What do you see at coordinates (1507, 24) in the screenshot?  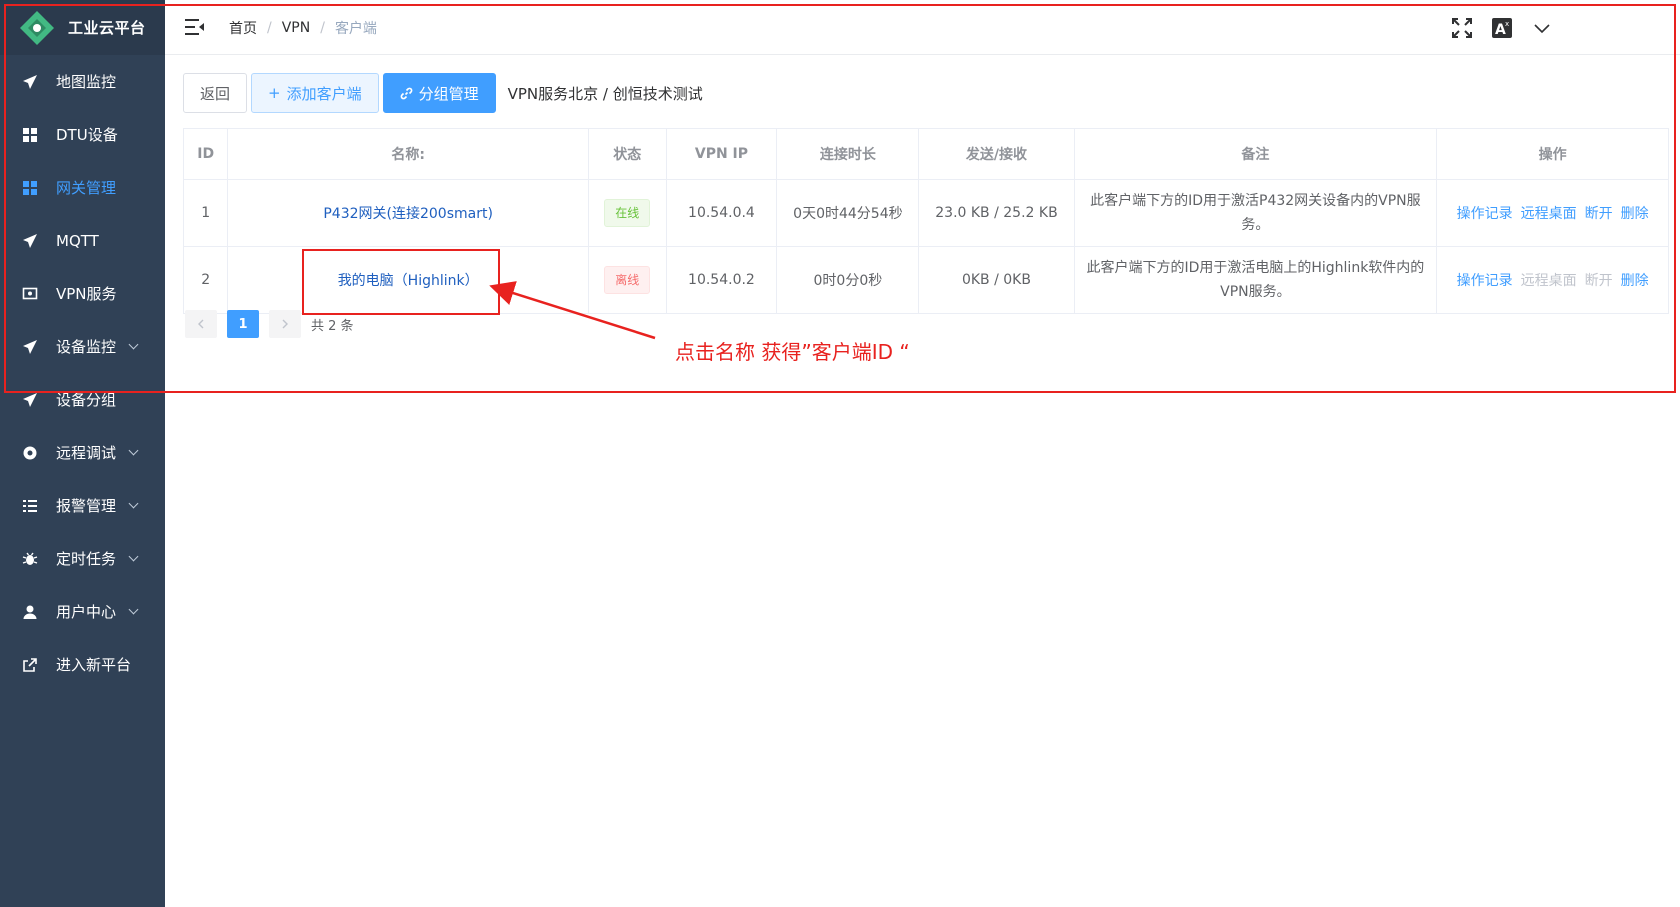 I see `svg-text: x` at bounding box center [1507, 24].